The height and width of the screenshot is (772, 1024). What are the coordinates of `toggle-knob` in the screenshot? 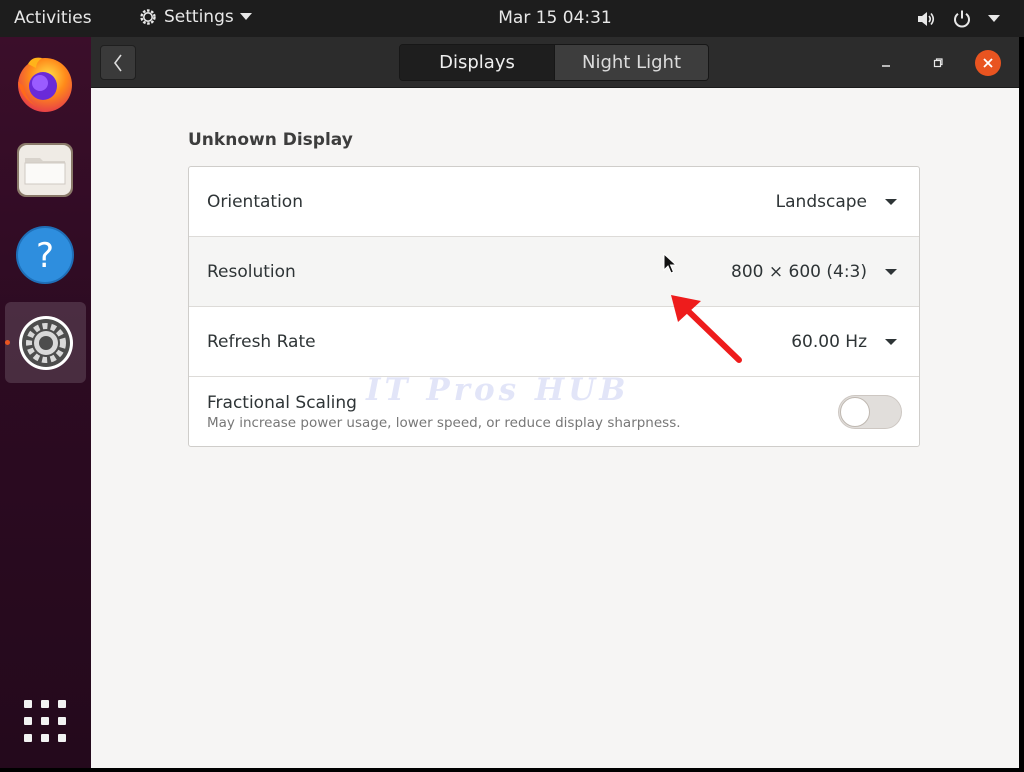 It's located at (855, 412).